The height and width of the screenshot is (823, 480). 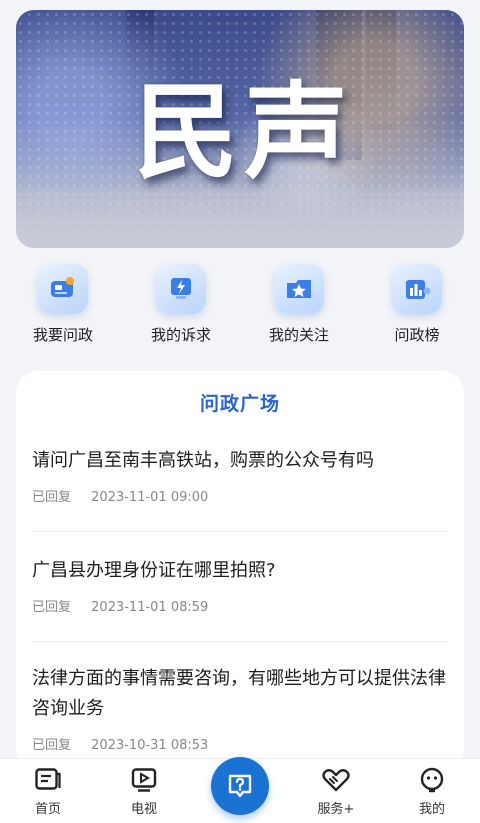 I want to click on tab-label: 服务+, so click(x=336, y=809).